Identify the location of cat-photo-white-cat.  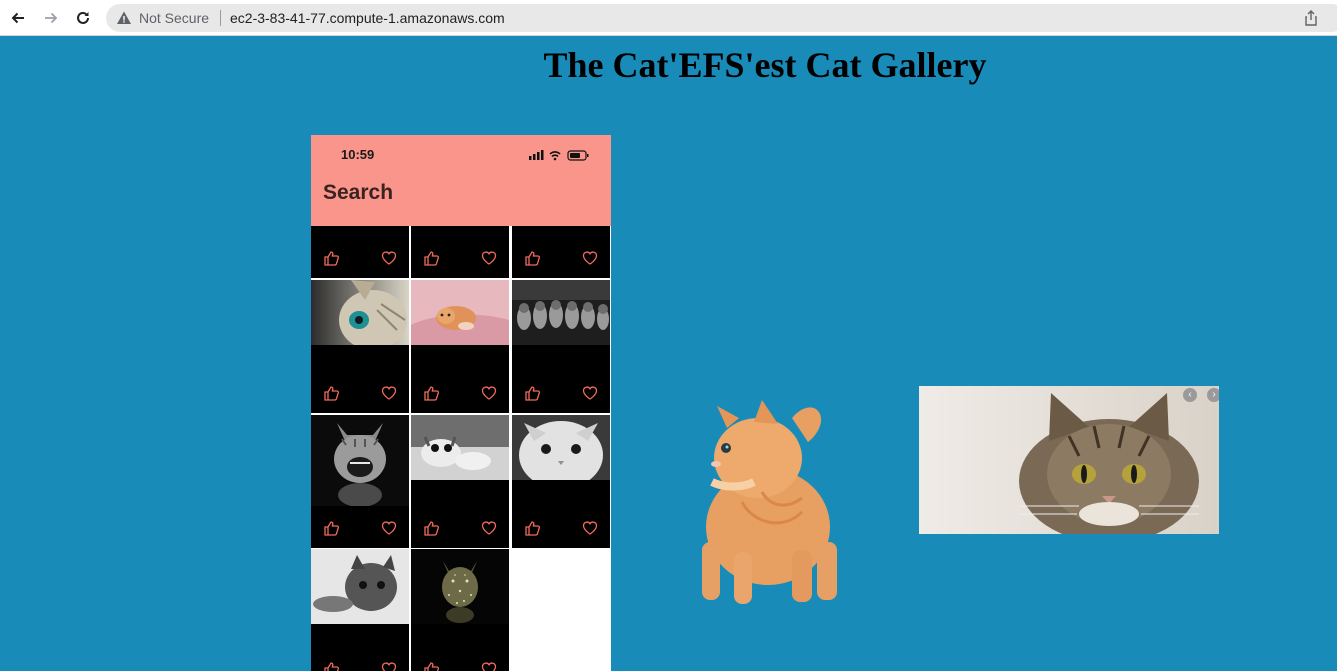
(561, 447).